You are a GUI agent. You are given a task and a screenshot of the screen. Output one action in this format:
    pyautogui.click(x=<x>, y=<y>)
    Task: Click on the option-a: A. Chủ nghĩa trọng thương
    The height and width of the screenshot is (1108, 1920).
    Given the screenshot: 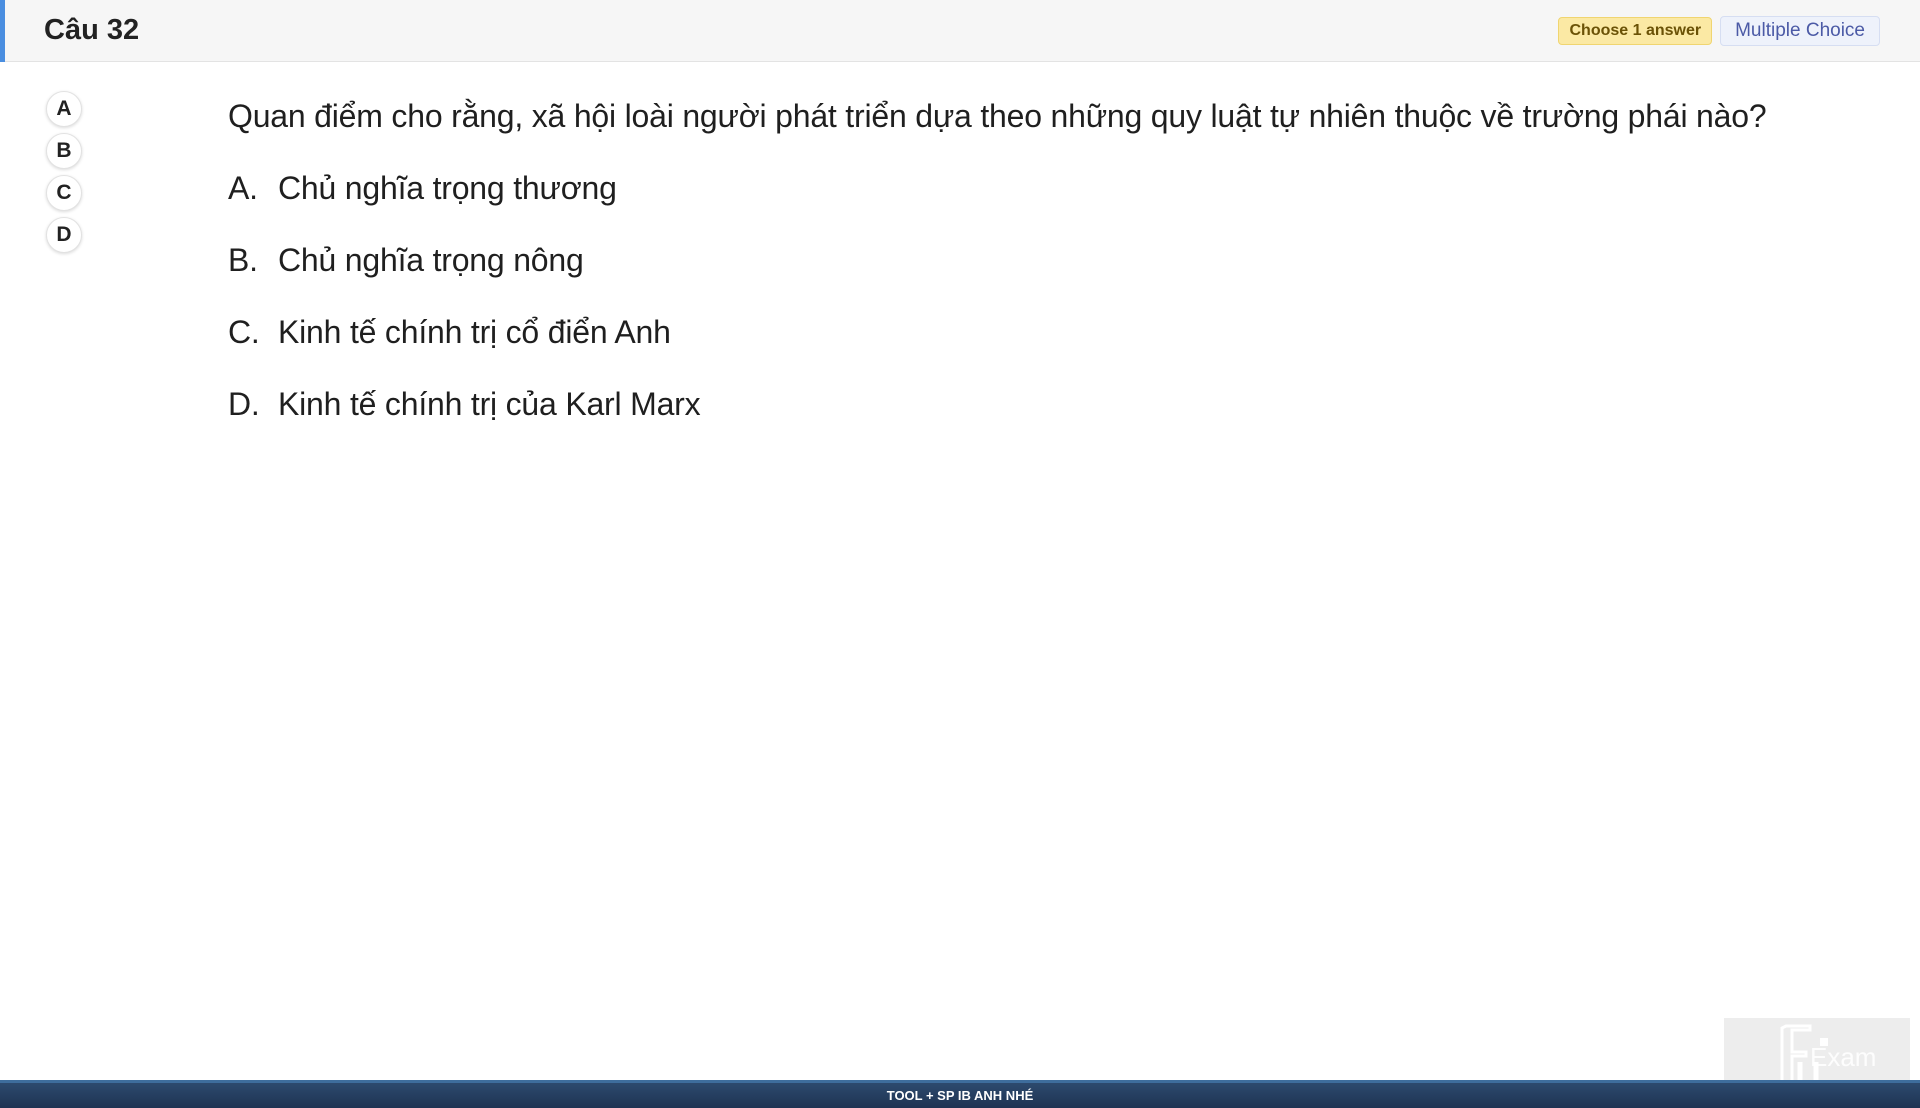 What is the action you would take?
    pyautogui.click(x=464, y=202)
    